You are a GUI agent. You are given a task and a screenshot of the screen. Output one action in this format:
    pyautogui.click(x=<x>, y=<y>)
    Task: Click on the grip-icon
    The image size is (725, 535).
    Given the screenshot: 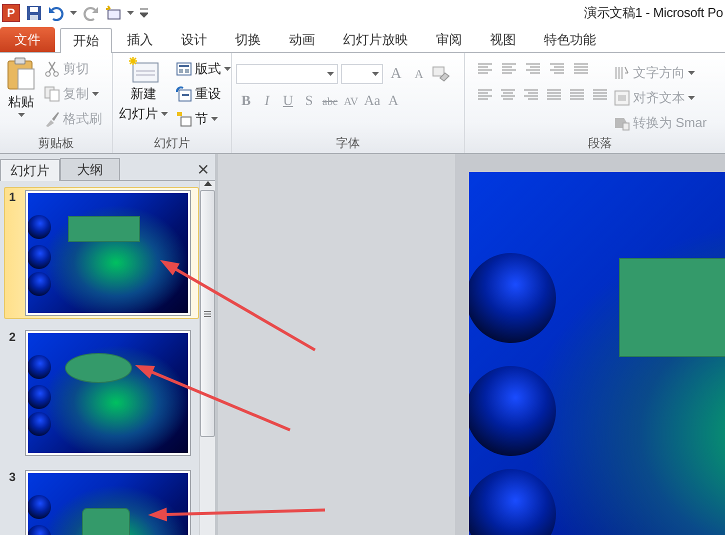 What is the action you would take?
    pyautogui.click(x=207, y=313)
    